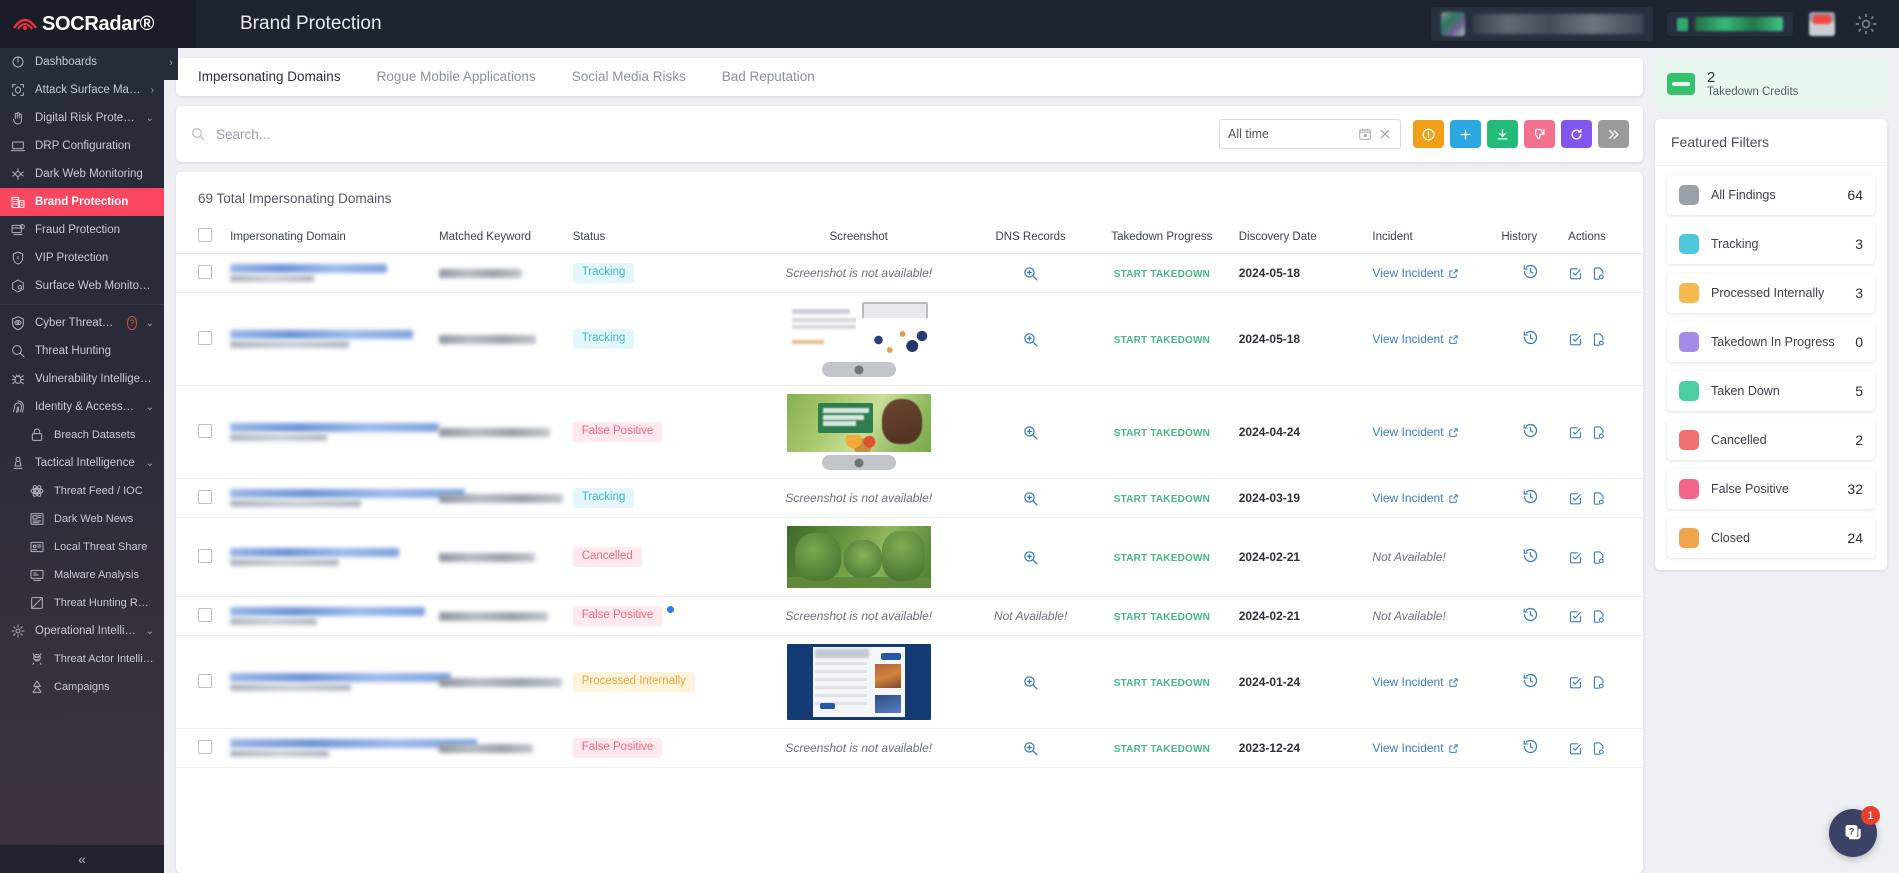 Image resolution: width=1899 pixels, height=873 pixels. Describe the element at coordinates (98, 24) in the screenshot. I see `brand-logo: SOCRadar ®` at that location.